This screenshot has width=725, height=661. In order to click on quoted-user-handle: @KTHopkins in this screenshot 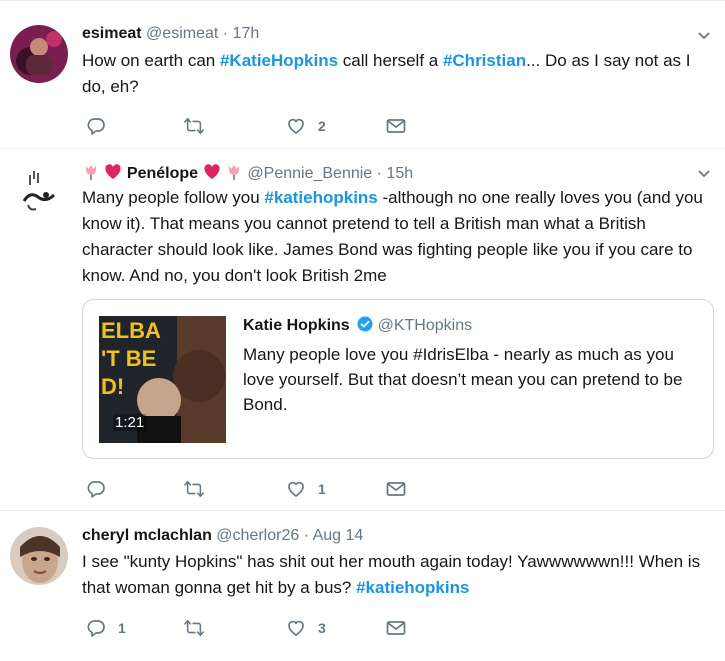, I will do `click(425, 325)`.